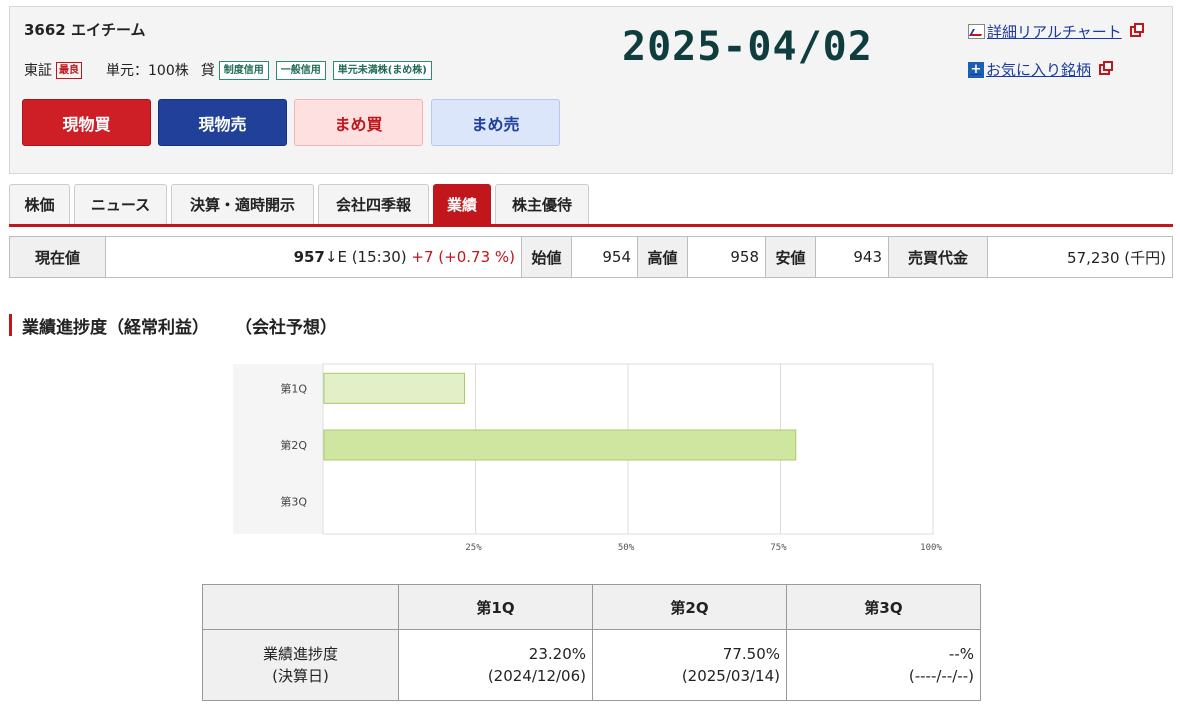 The width and height of the screenshot is (1180, 704). What do you see at coordinates (536, 676) in the screenshot?
I see `progress-date-q1: (2024/12/06)` at bounding box center [536, 676].